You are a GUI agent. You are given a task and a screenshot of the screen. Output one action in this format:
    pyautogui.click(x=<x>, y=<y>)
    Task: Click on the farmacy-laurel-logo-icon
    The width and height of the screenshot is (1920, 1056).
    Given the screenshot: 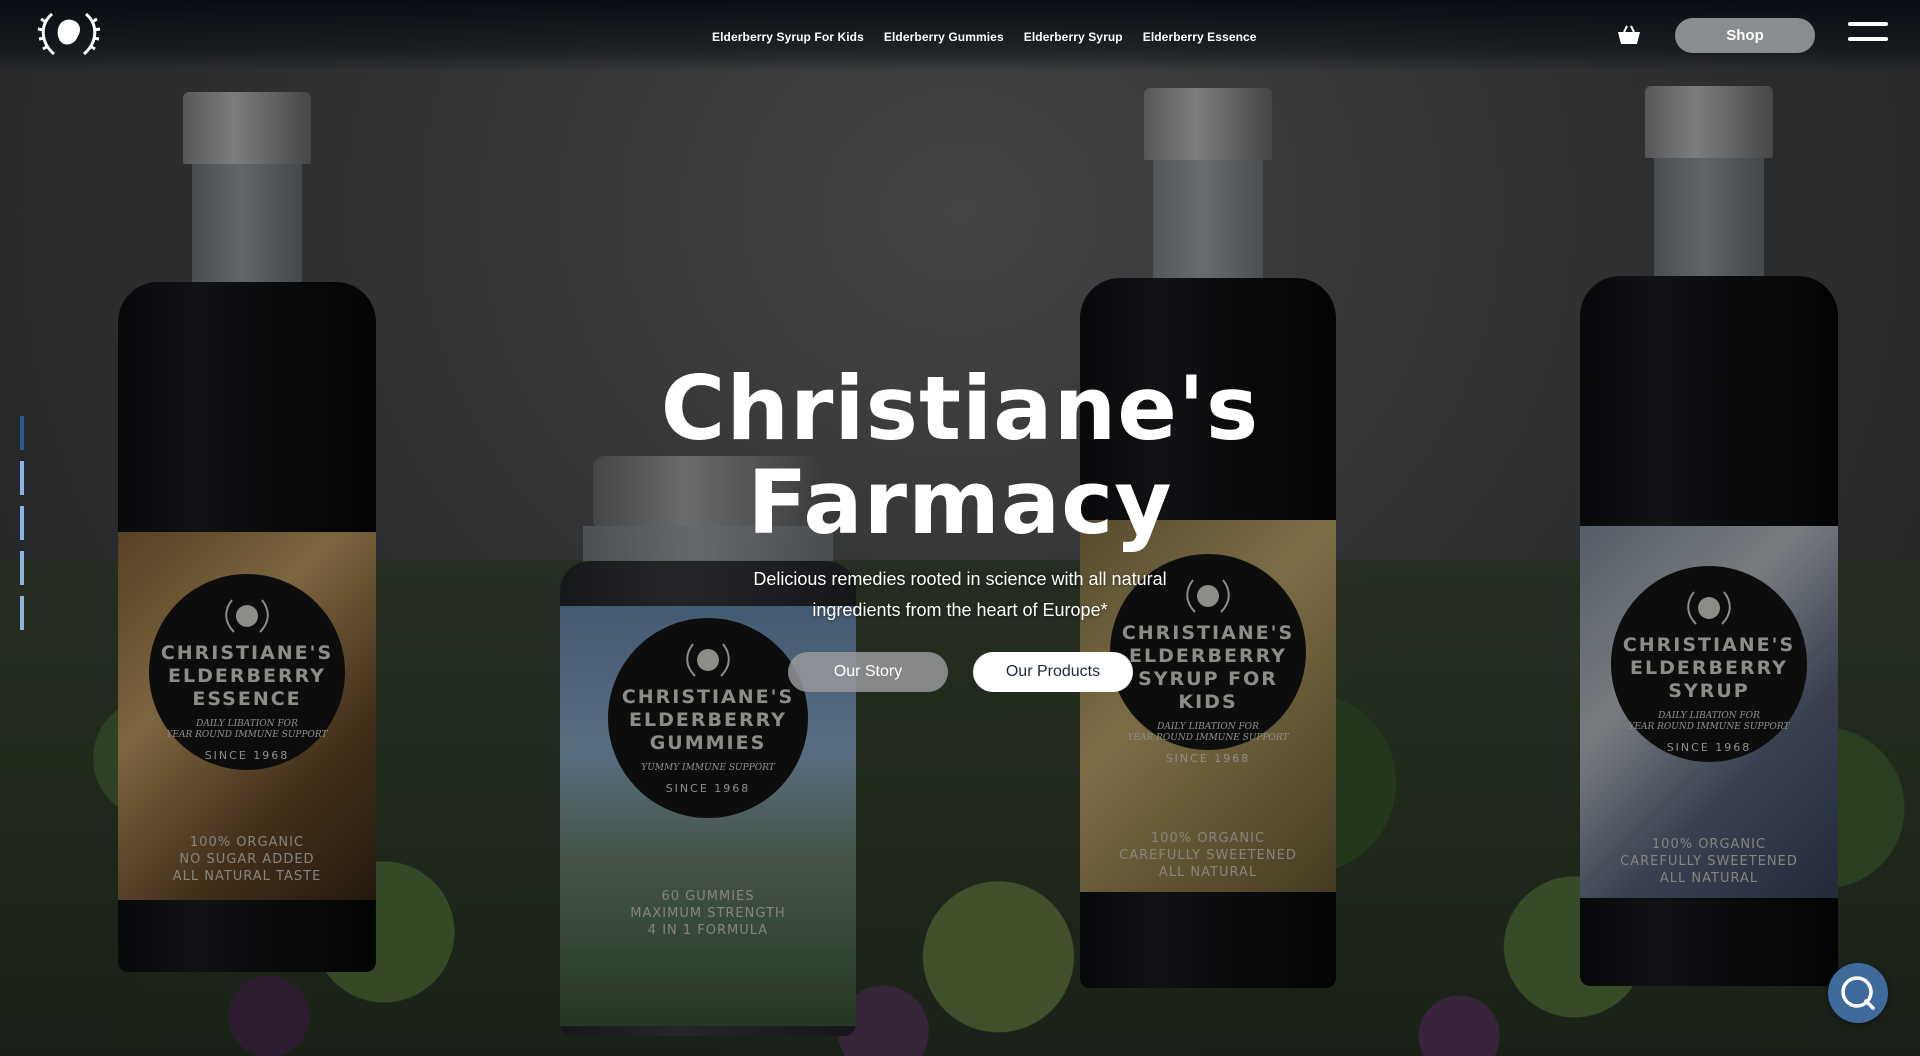 What is the action you would take?
    pyautogui.click(x=69, y=34)
    